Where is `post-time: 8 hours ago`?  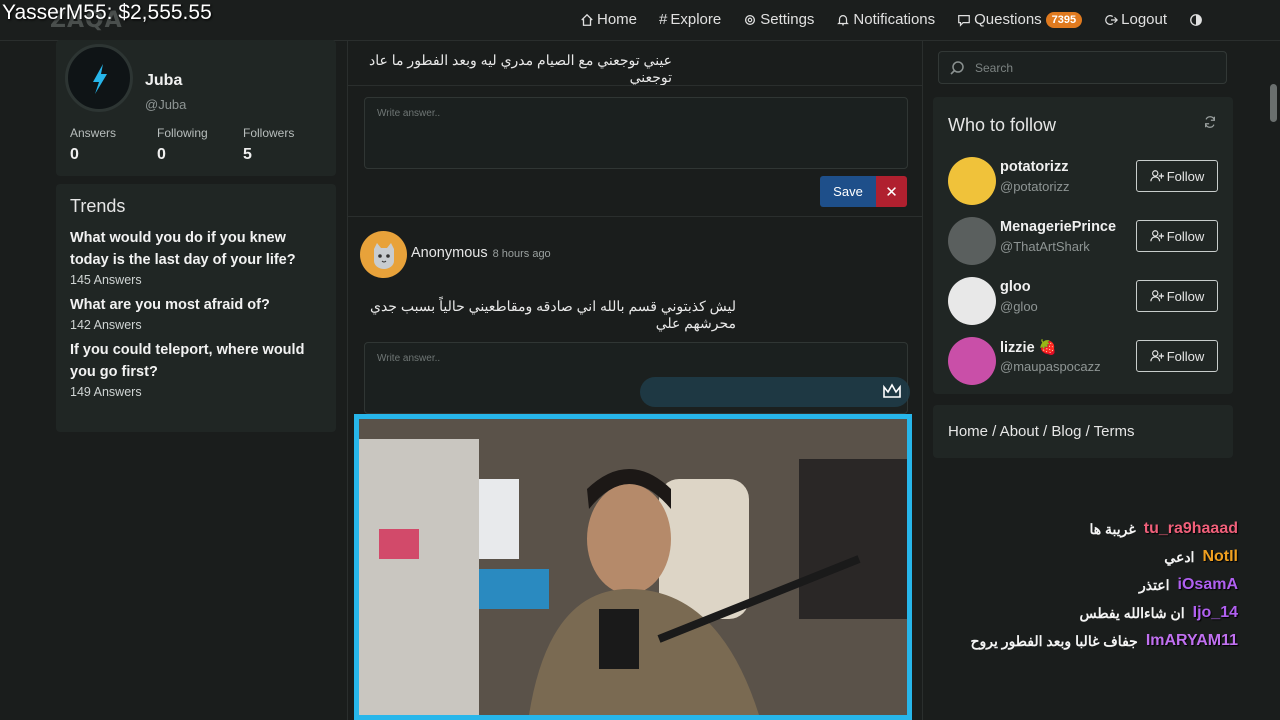 post-time: 8 hours ago is located at coordinates (521, 254).